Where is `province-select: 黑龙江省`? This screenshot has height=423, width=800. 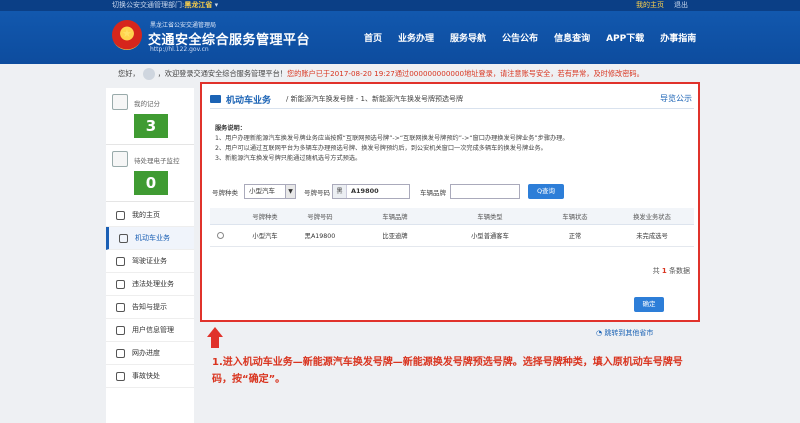 province-select: 黑龙江省 is located at coordinates (198, 5).